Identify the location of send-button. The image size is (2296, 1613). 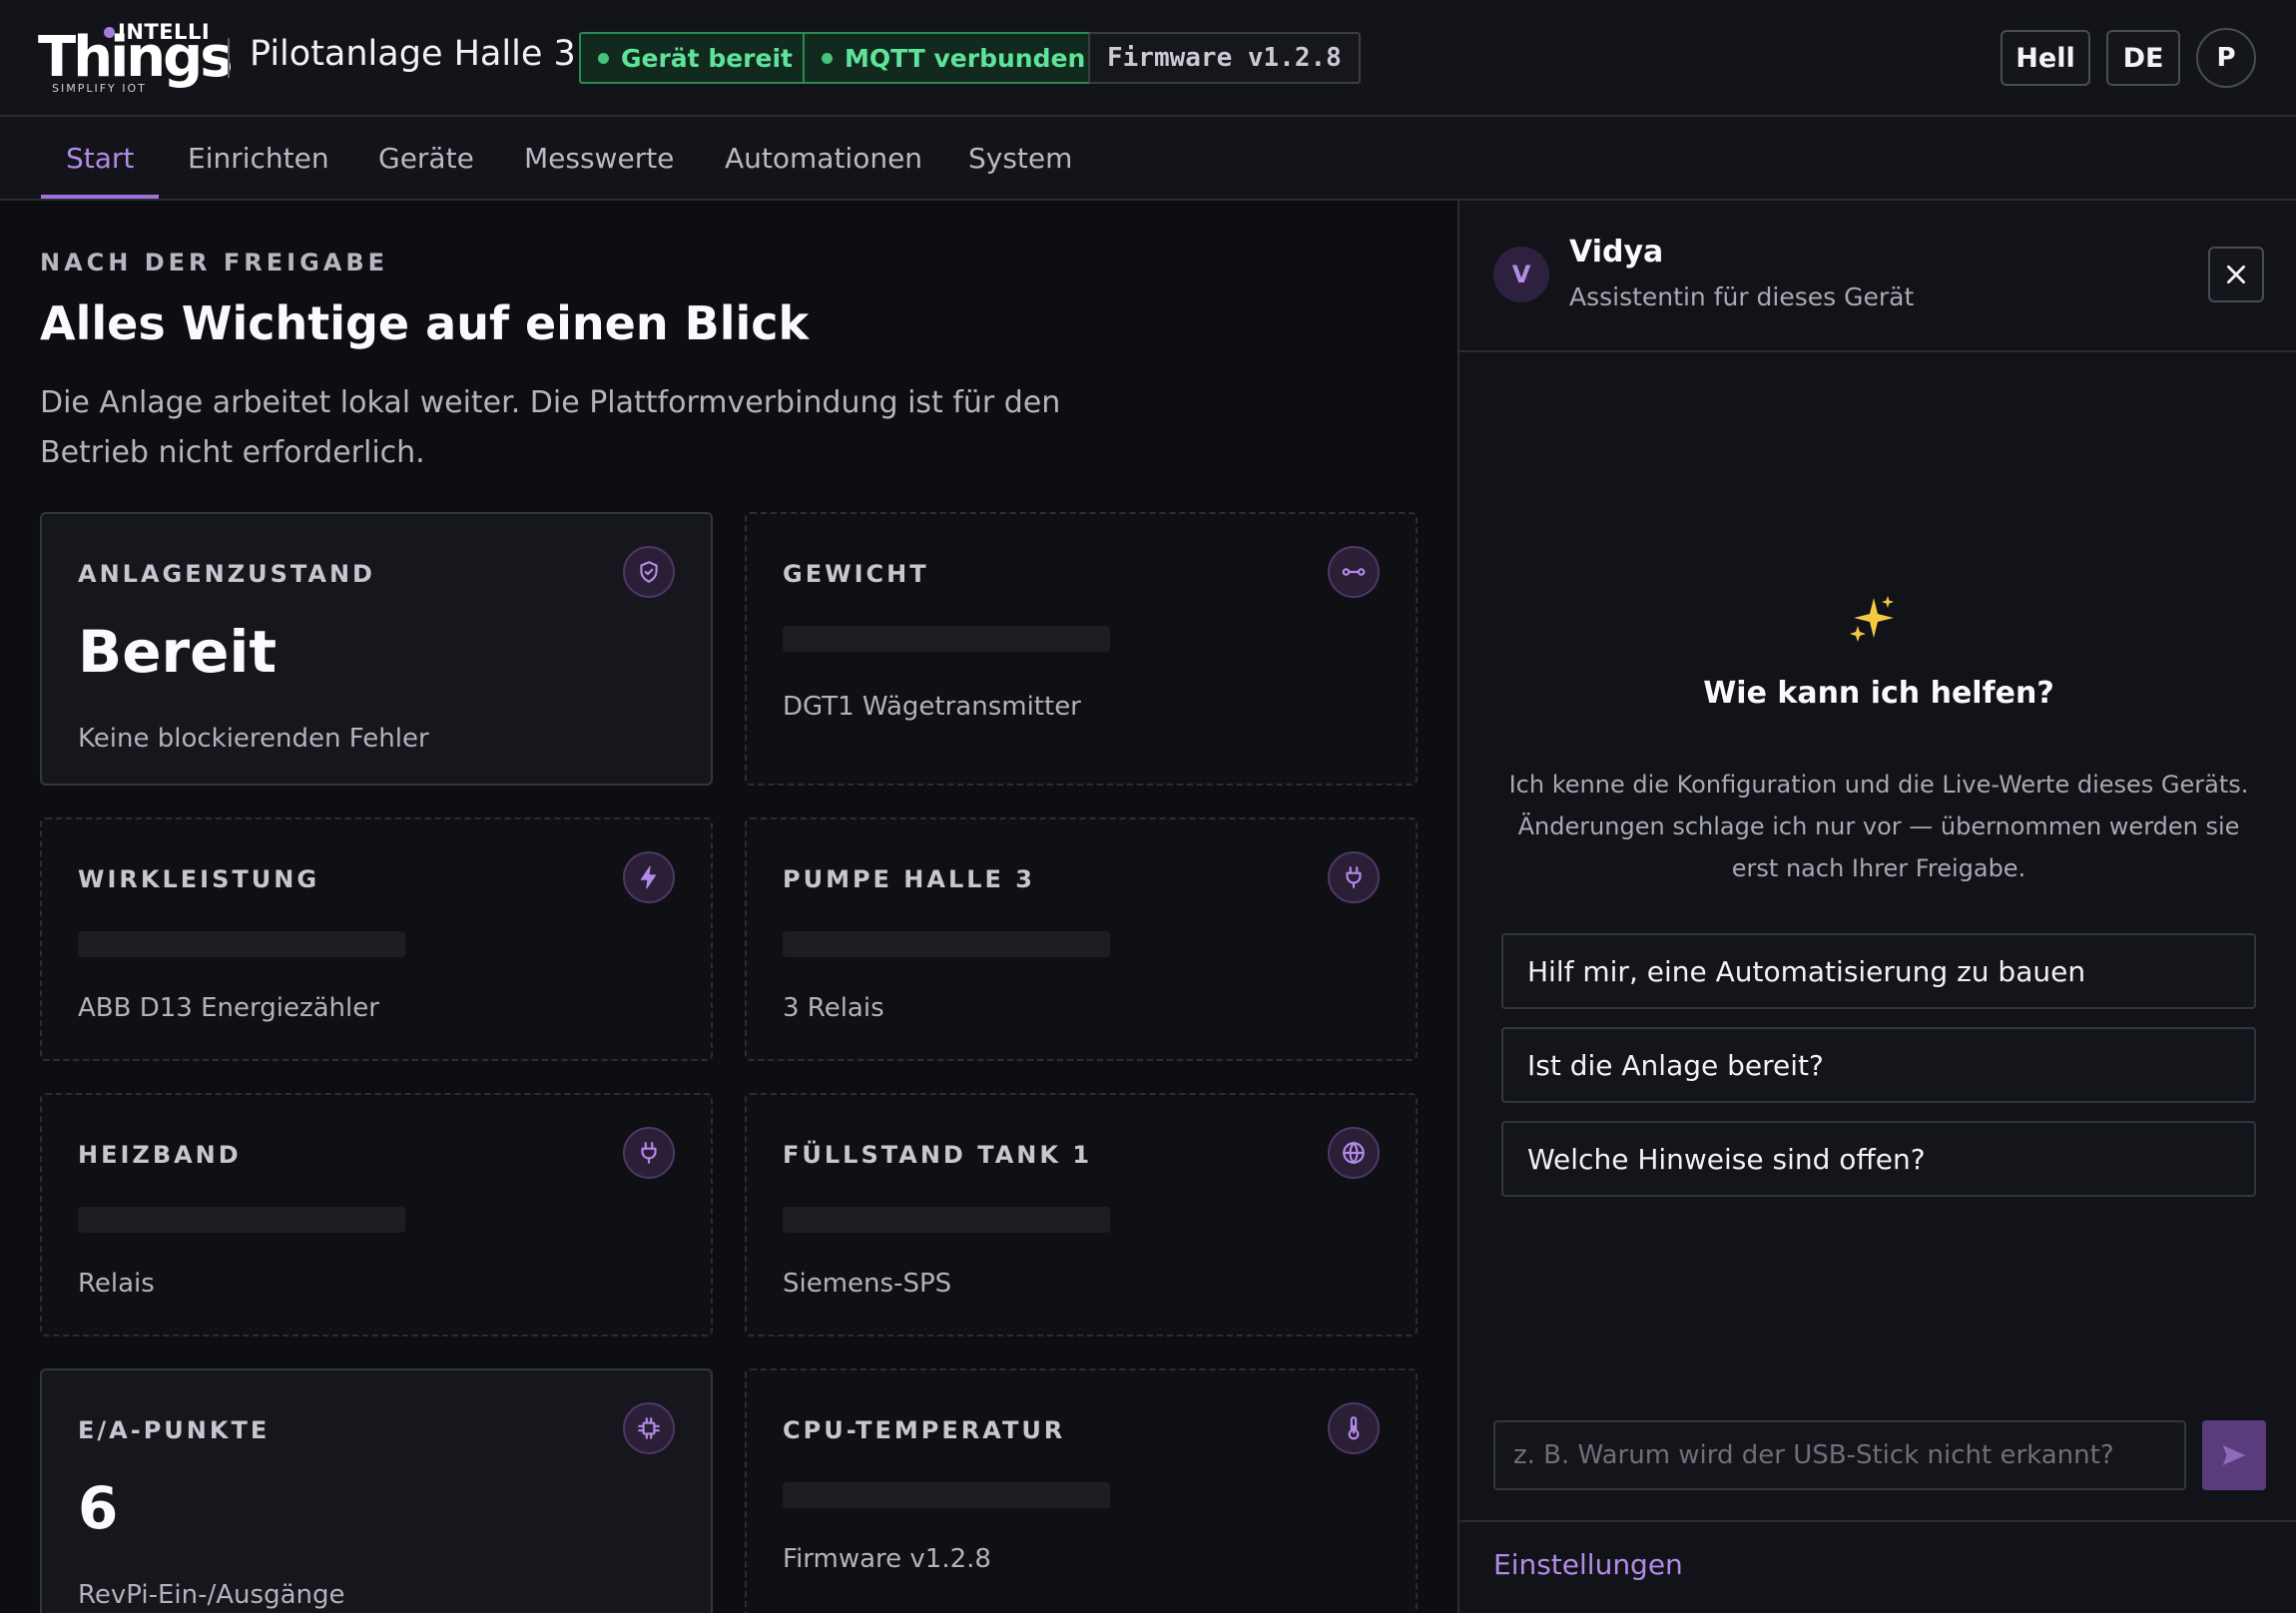
(2234, 1455).